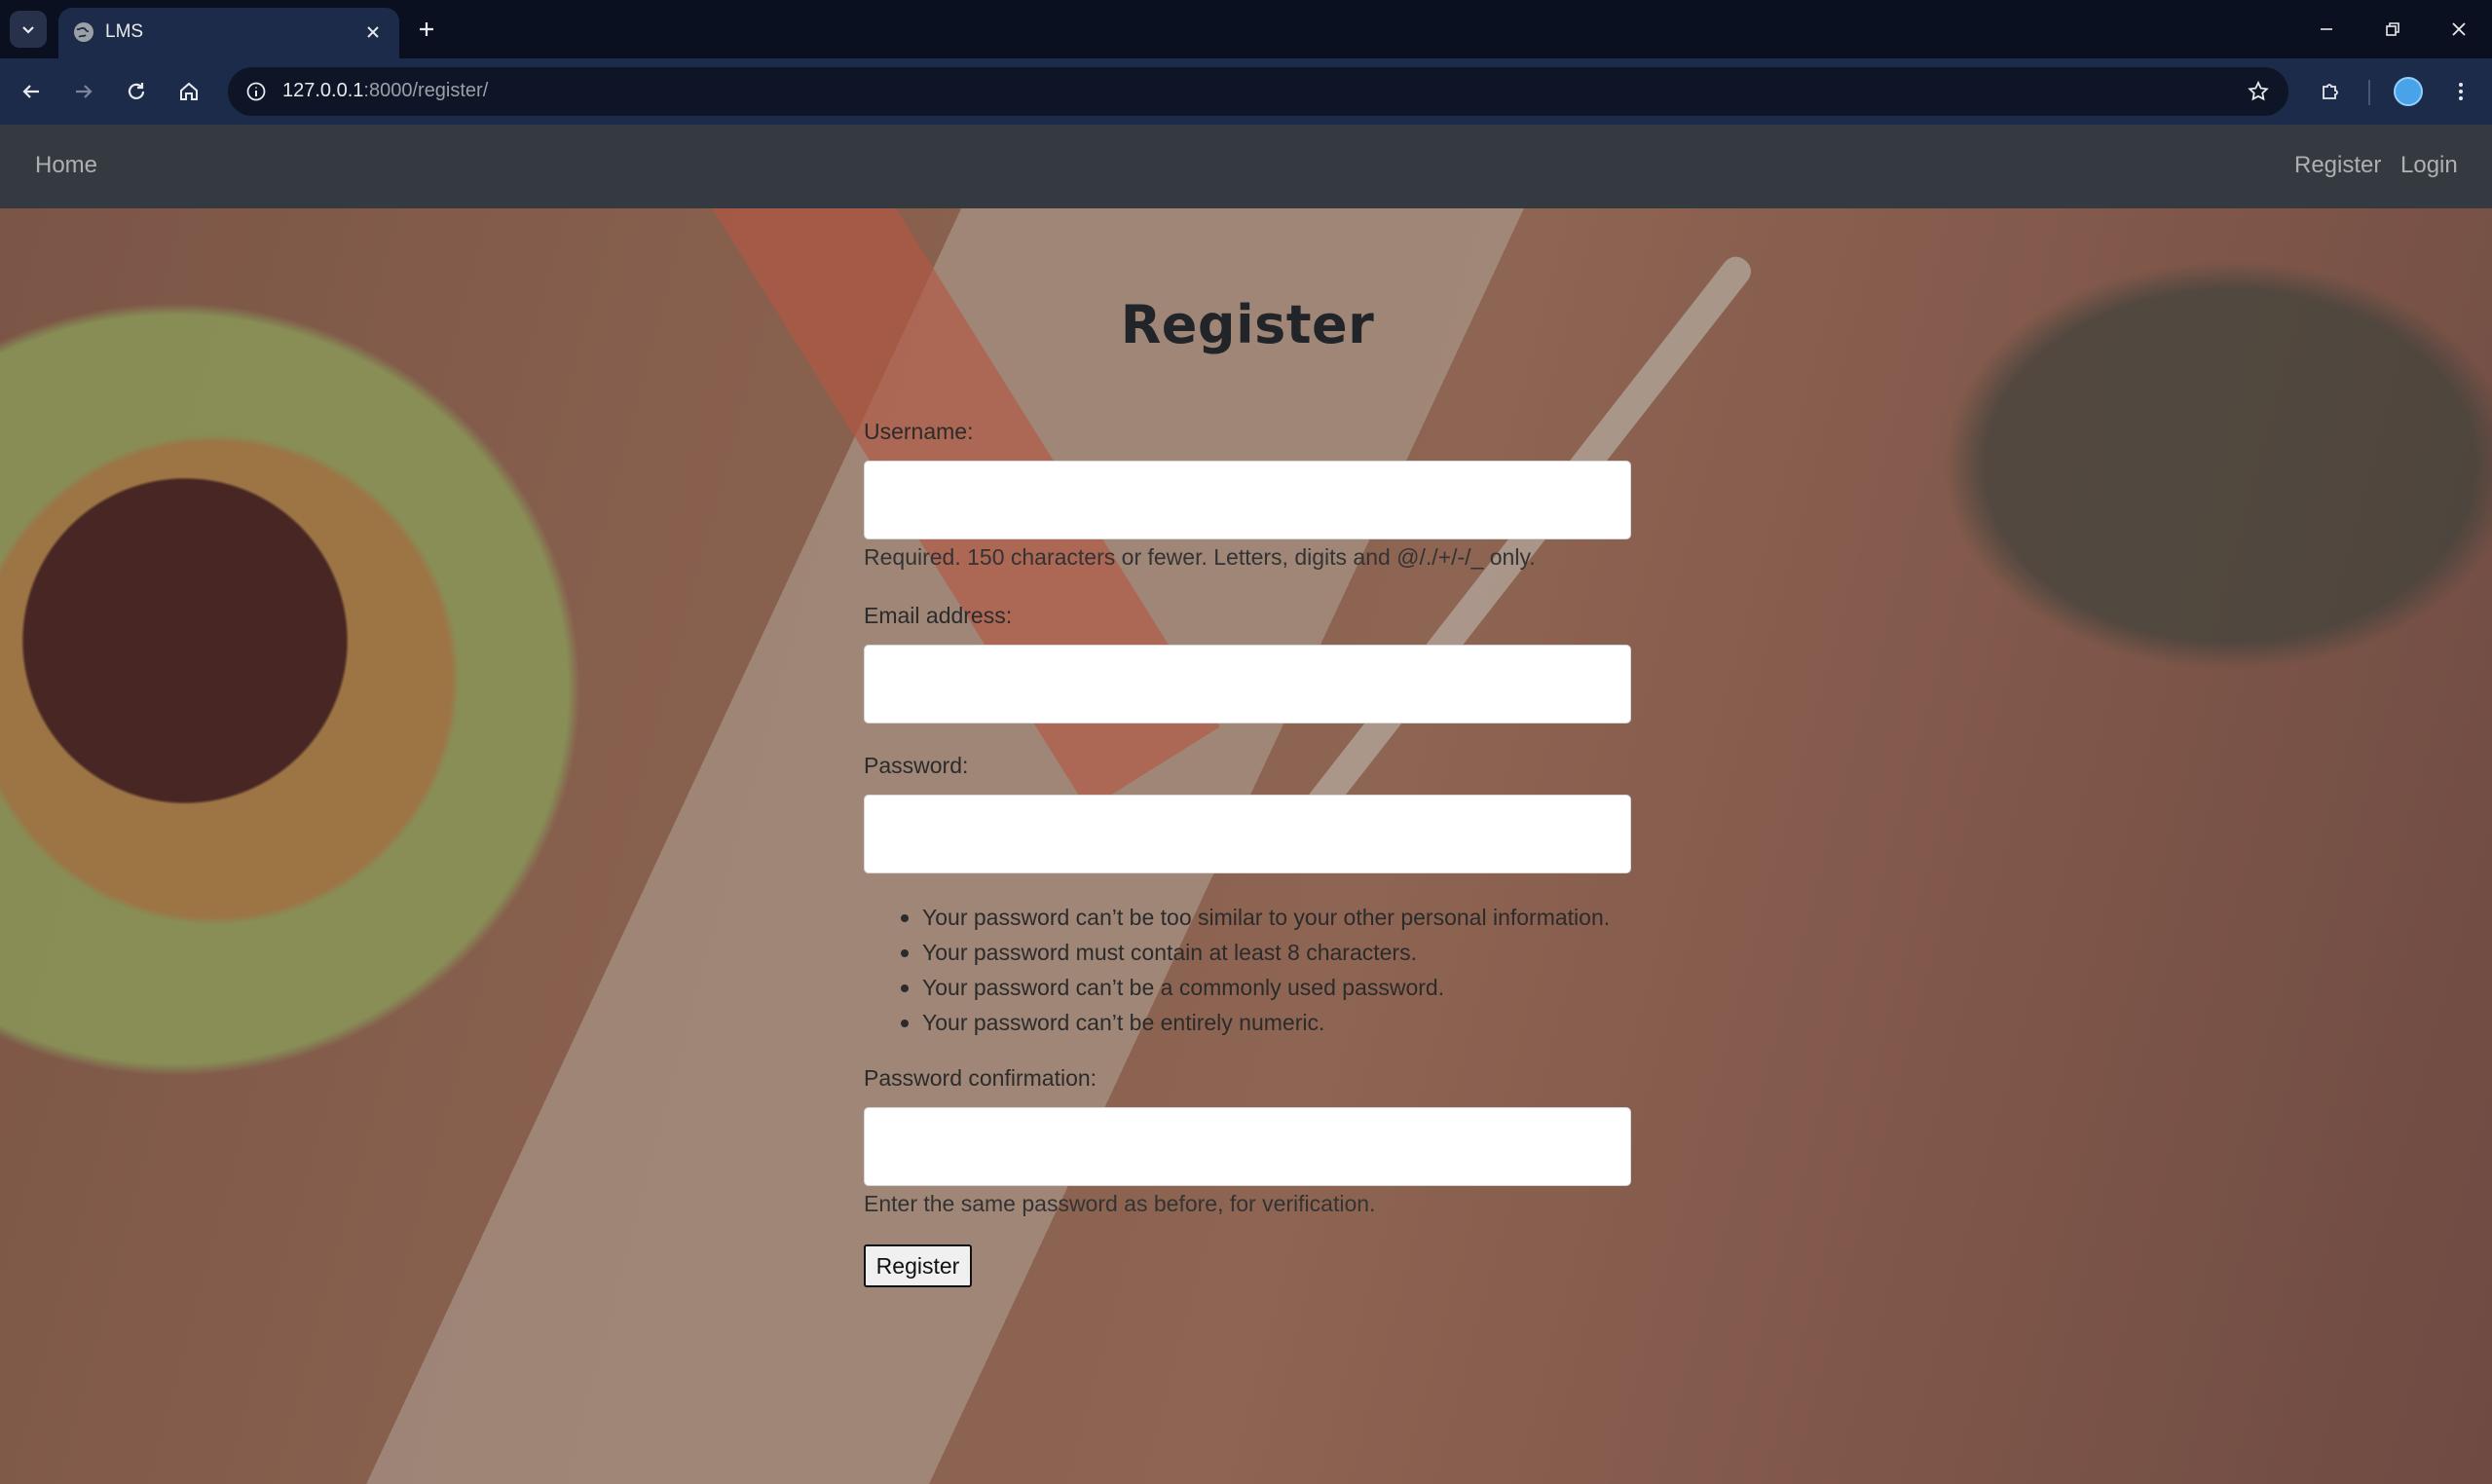 The height and width of the screenshot is (1484, 2492). Describe the element at coordinates (918, 1265) in the screenshot. I see `register-button: Register` at that location.